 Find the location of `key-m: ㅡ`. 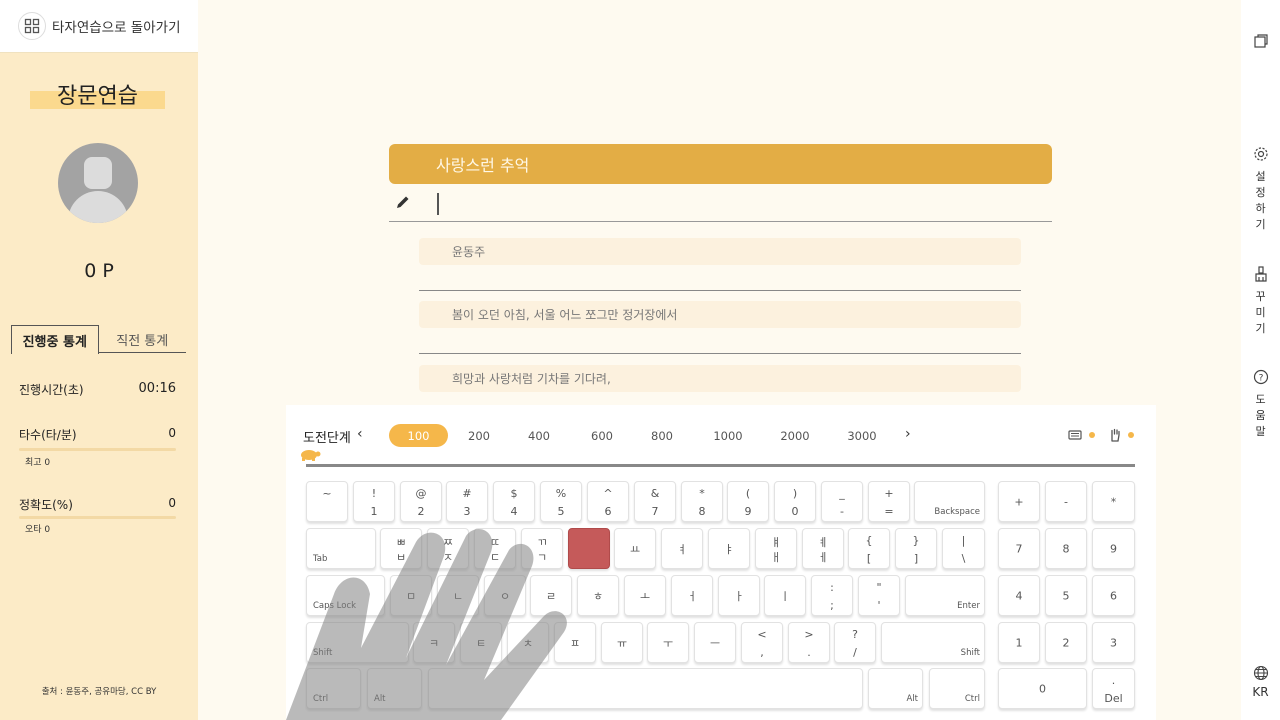

key-m: ㅡ is located at coordinates (715, 642).